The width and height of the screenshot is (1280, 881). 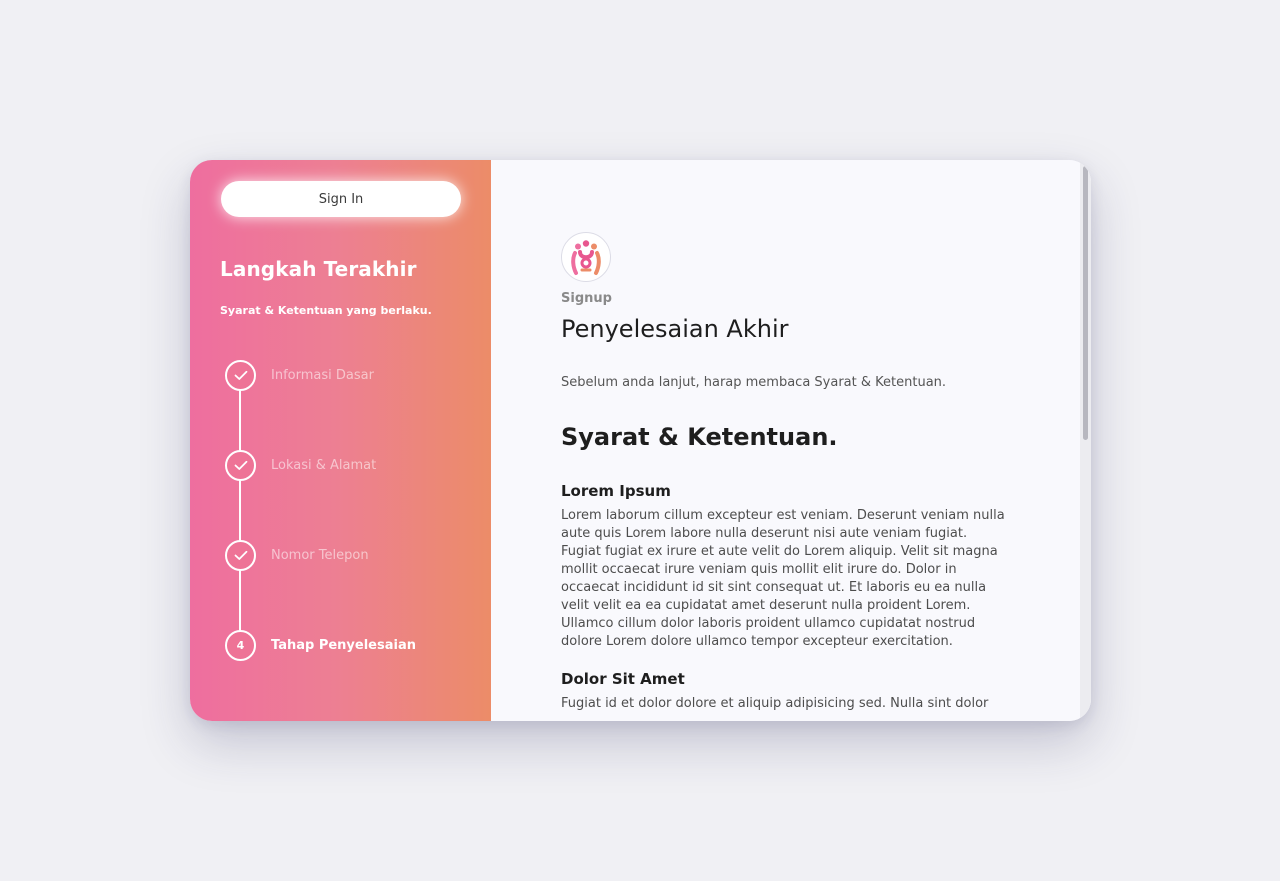 I want to click on step-nomor-telepon: Nomor Telepon, so click(x=297, y=555).